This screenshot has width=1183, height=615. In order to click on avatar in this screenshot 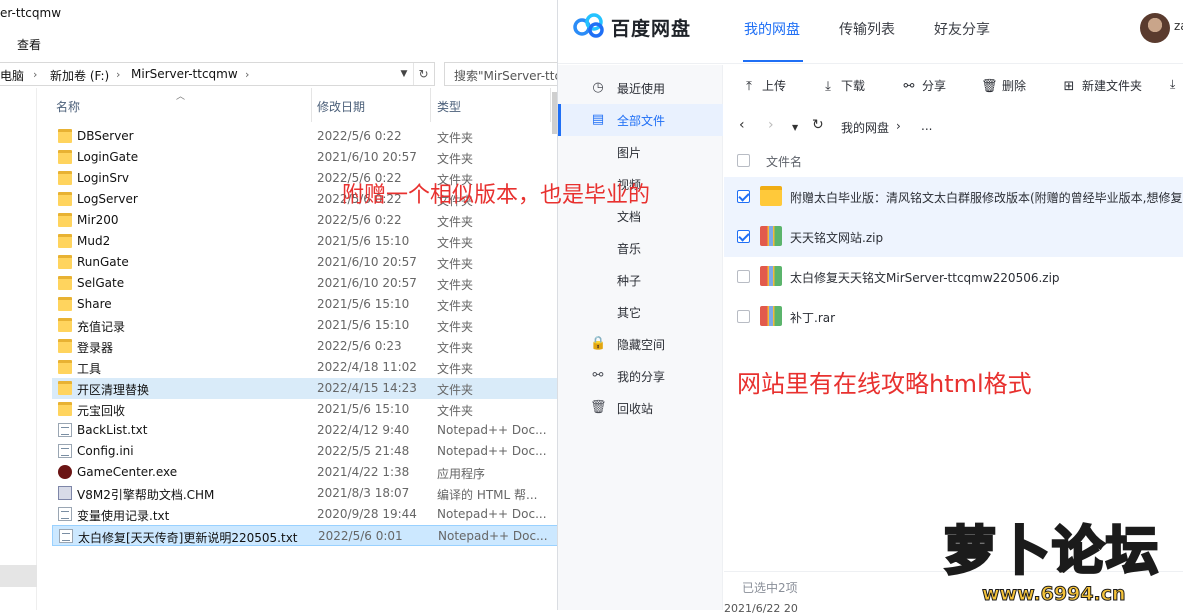, I will do `click(1155, 28)`.